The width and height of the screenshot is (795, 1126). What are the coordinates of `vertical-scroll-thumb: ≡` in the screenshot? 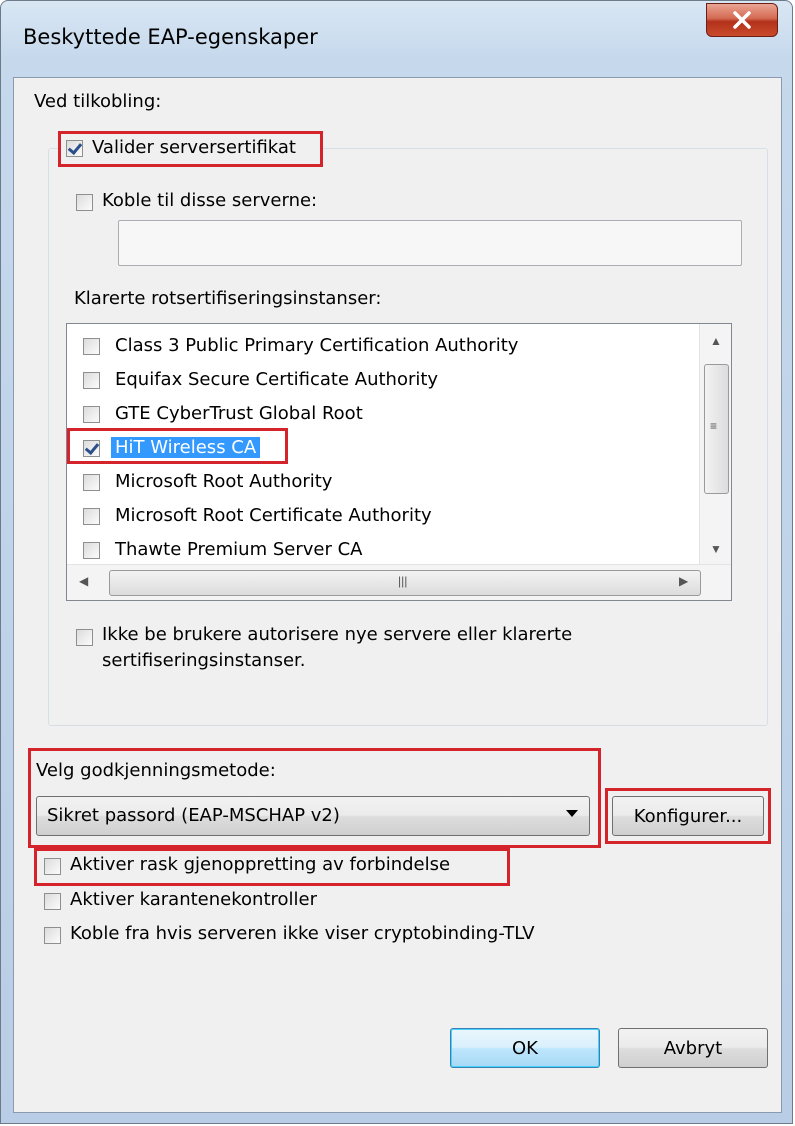 It's located at (716, 429).